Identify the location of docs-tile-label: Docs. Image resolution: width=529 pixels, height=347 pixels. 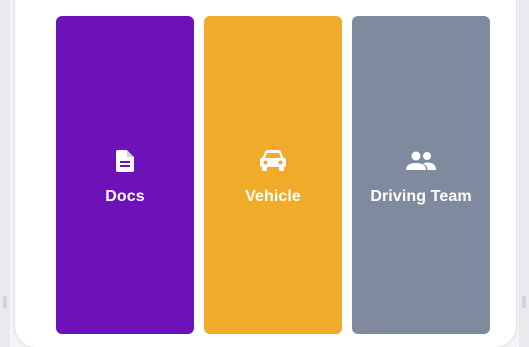
(125, 196).